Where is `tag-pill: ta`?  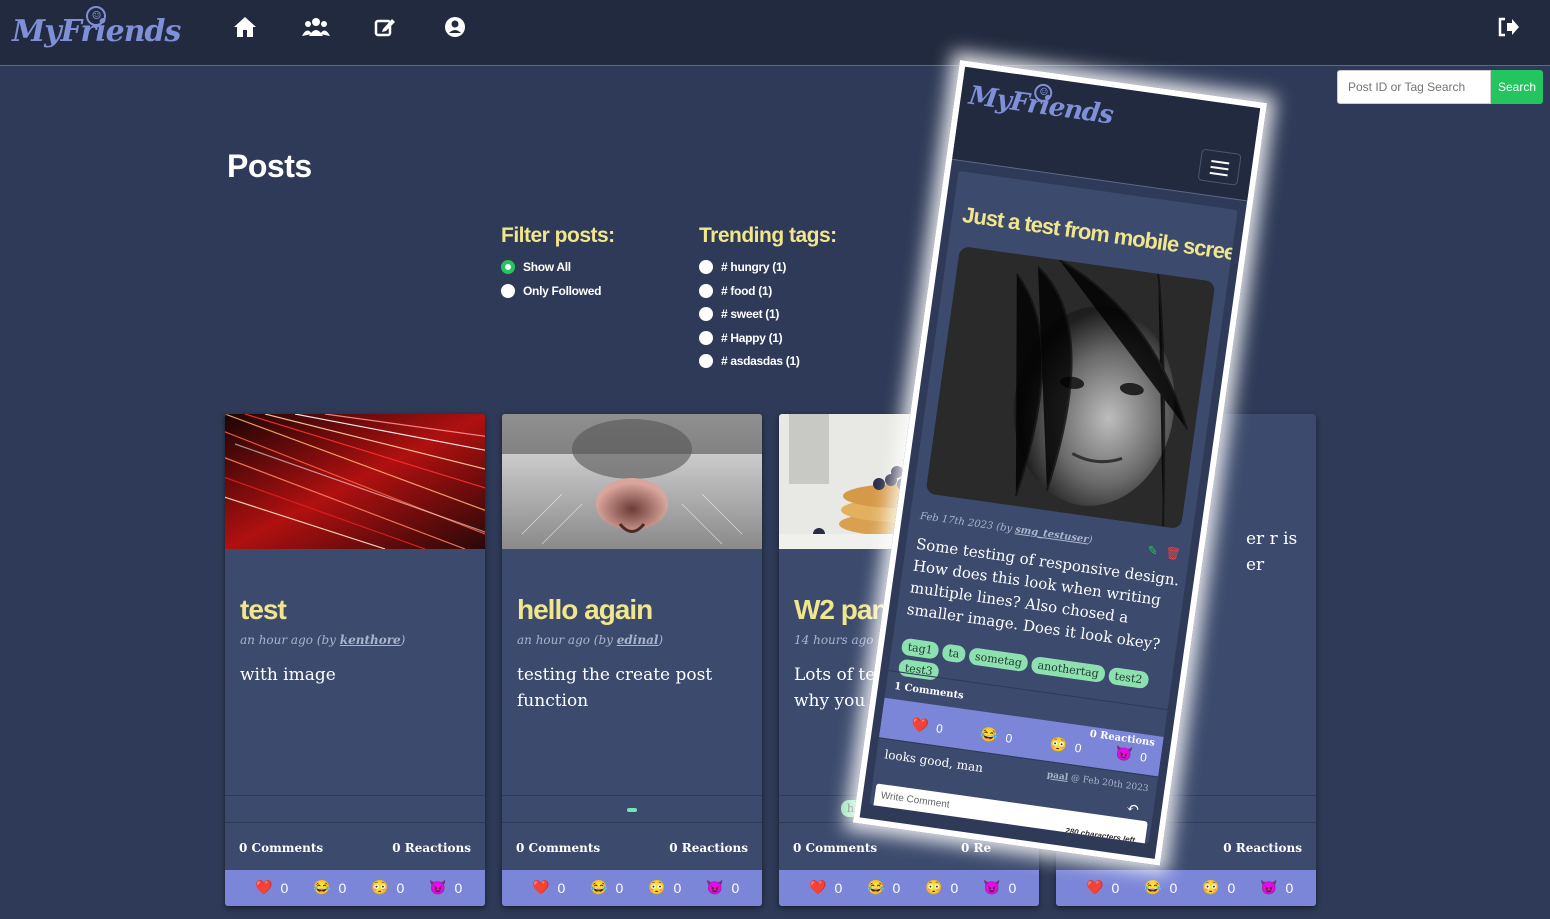 tag-pill: ta is located at coordinates (954, 653).